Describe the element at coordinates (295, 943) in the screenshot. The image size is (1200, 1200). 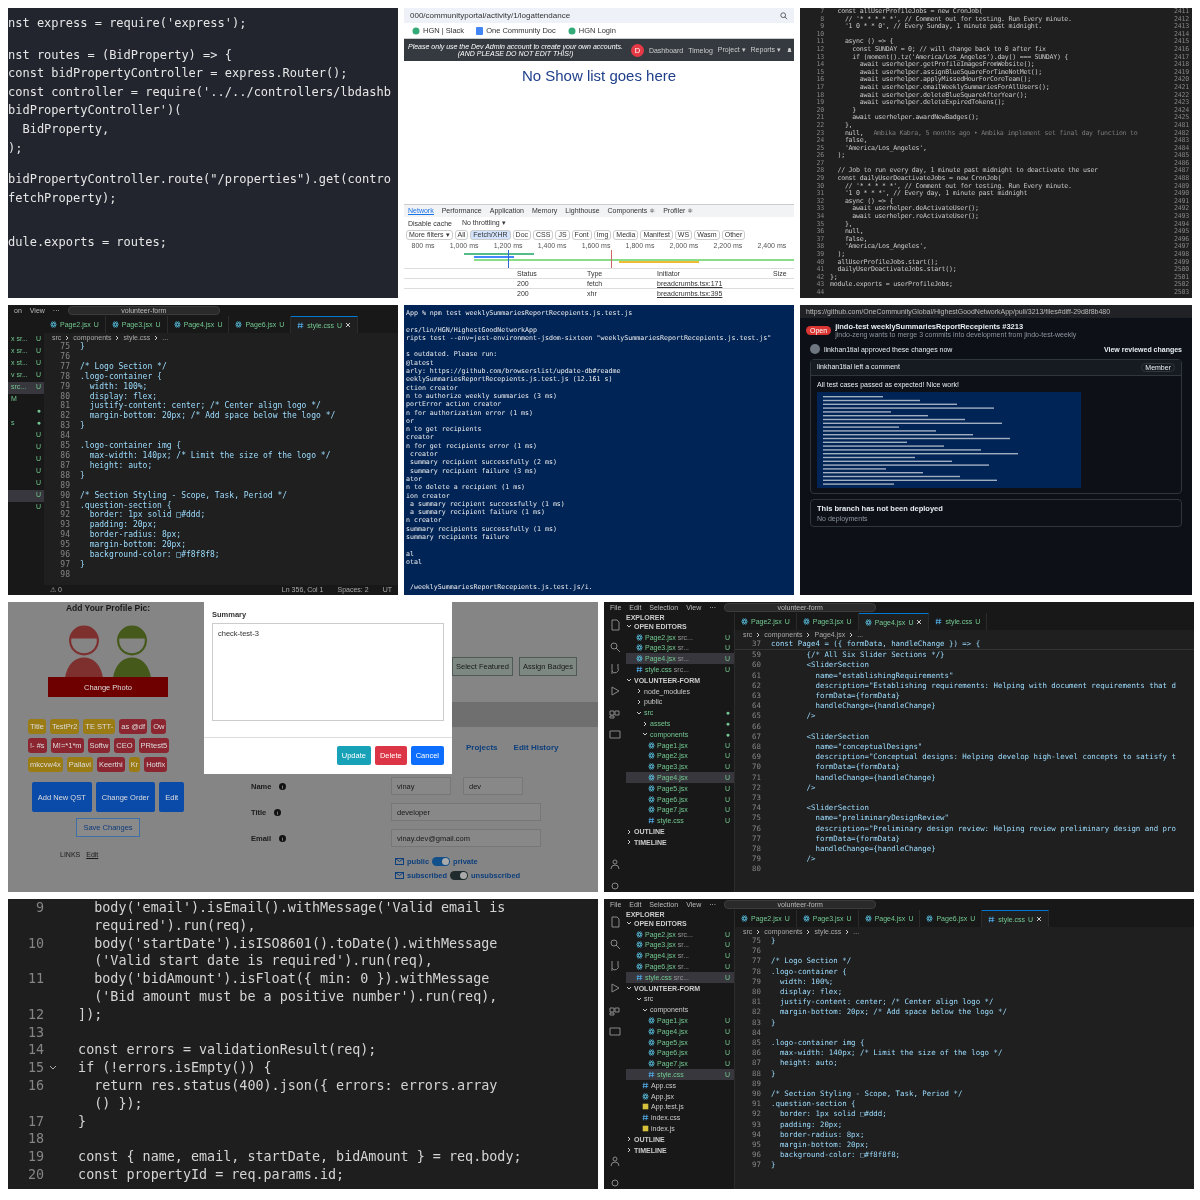
I see `code-line: body('startDate').isISO8601().toDate().withMessage` at that location.